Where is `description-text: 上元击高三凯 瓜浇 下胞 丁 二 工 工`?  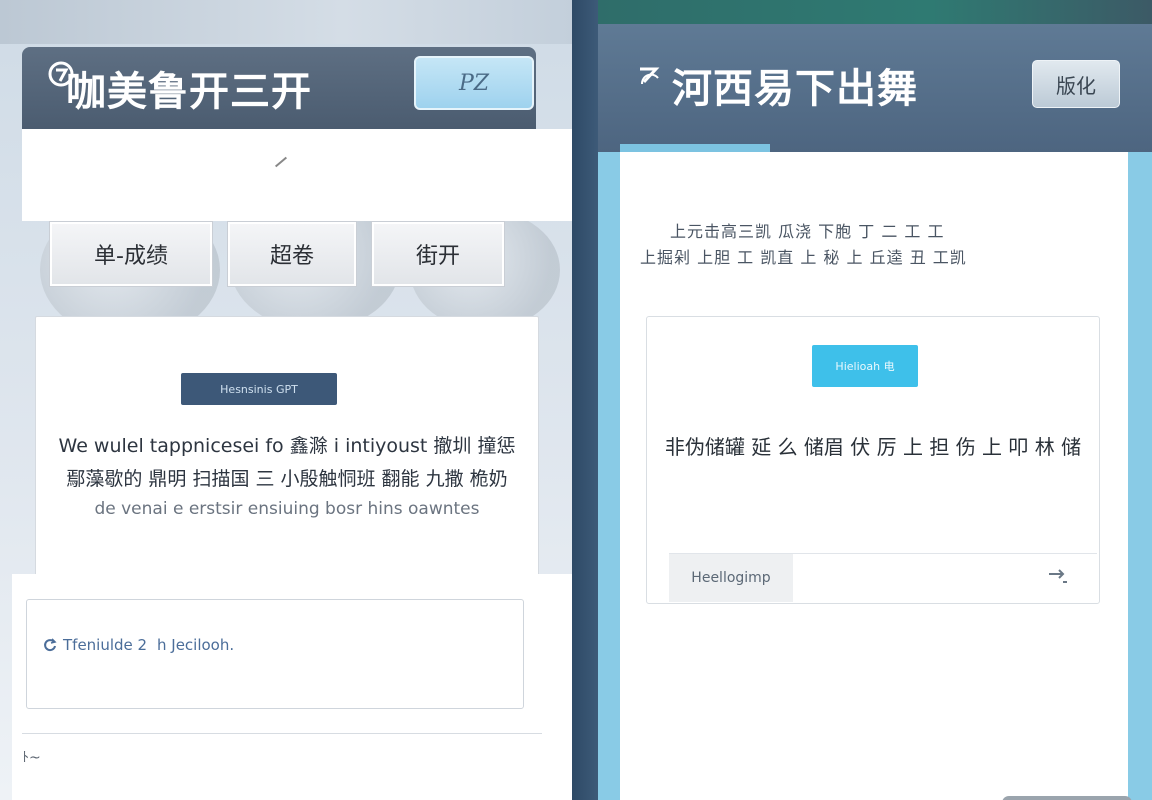 description-text: 上元击高三凯 瓜浇 下胞 丁 二 工 工 is located at coordinates (807, 231).